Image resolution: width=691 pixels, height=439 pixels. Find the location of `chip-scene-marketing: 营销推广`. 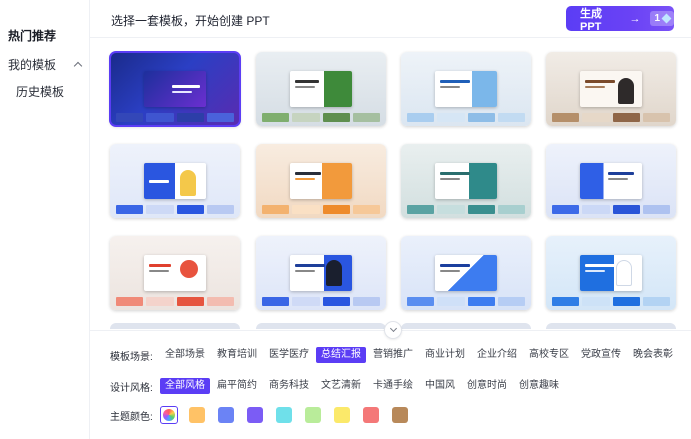

chip-scene-marketing: 营销推广 is located at coordinates (393, 355).